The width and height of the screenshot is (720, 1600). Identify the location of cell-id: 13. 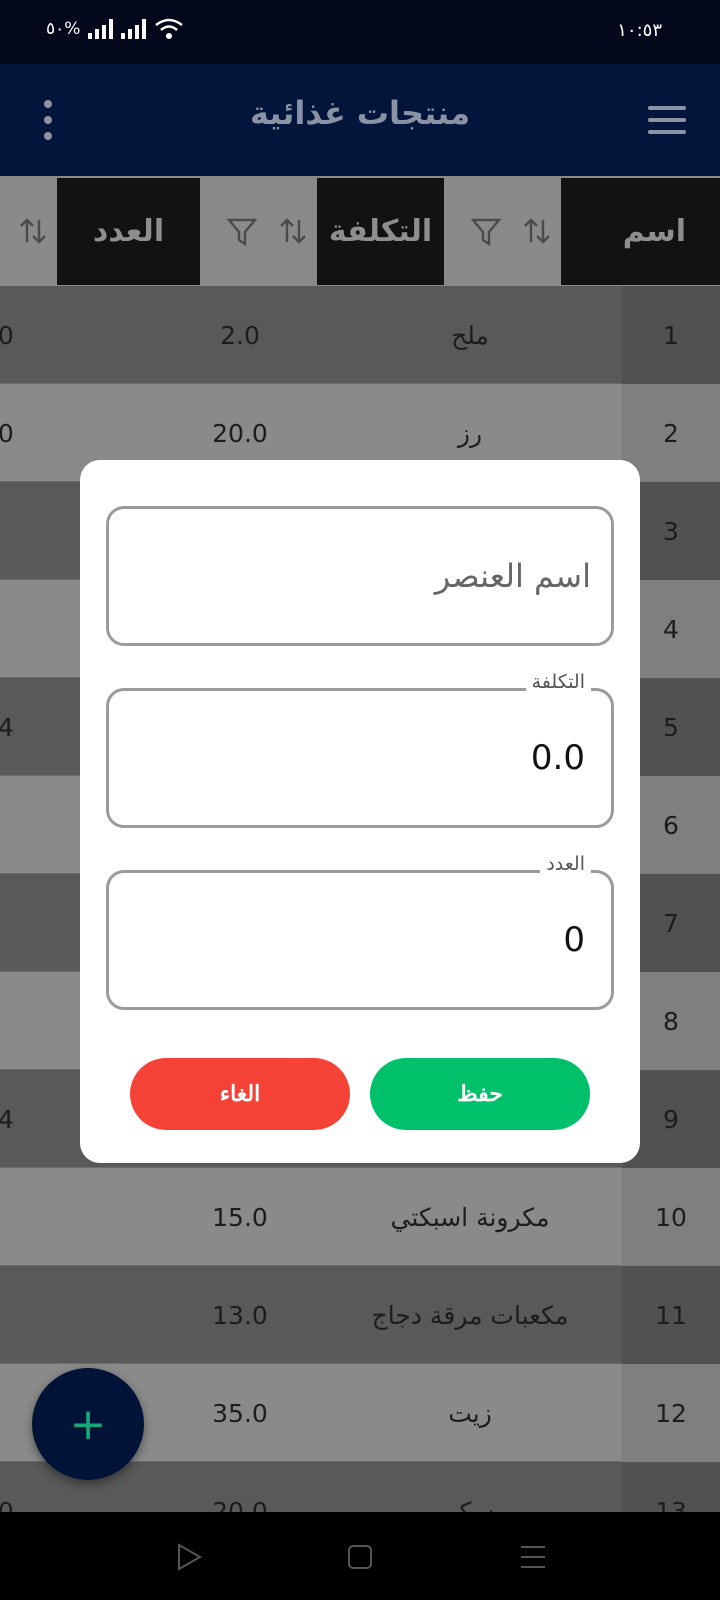
(671, 1487).